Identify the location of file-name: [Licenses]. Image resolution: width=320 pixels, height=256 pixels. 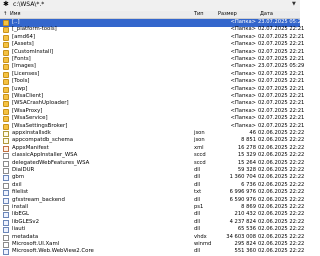
(26, 73).